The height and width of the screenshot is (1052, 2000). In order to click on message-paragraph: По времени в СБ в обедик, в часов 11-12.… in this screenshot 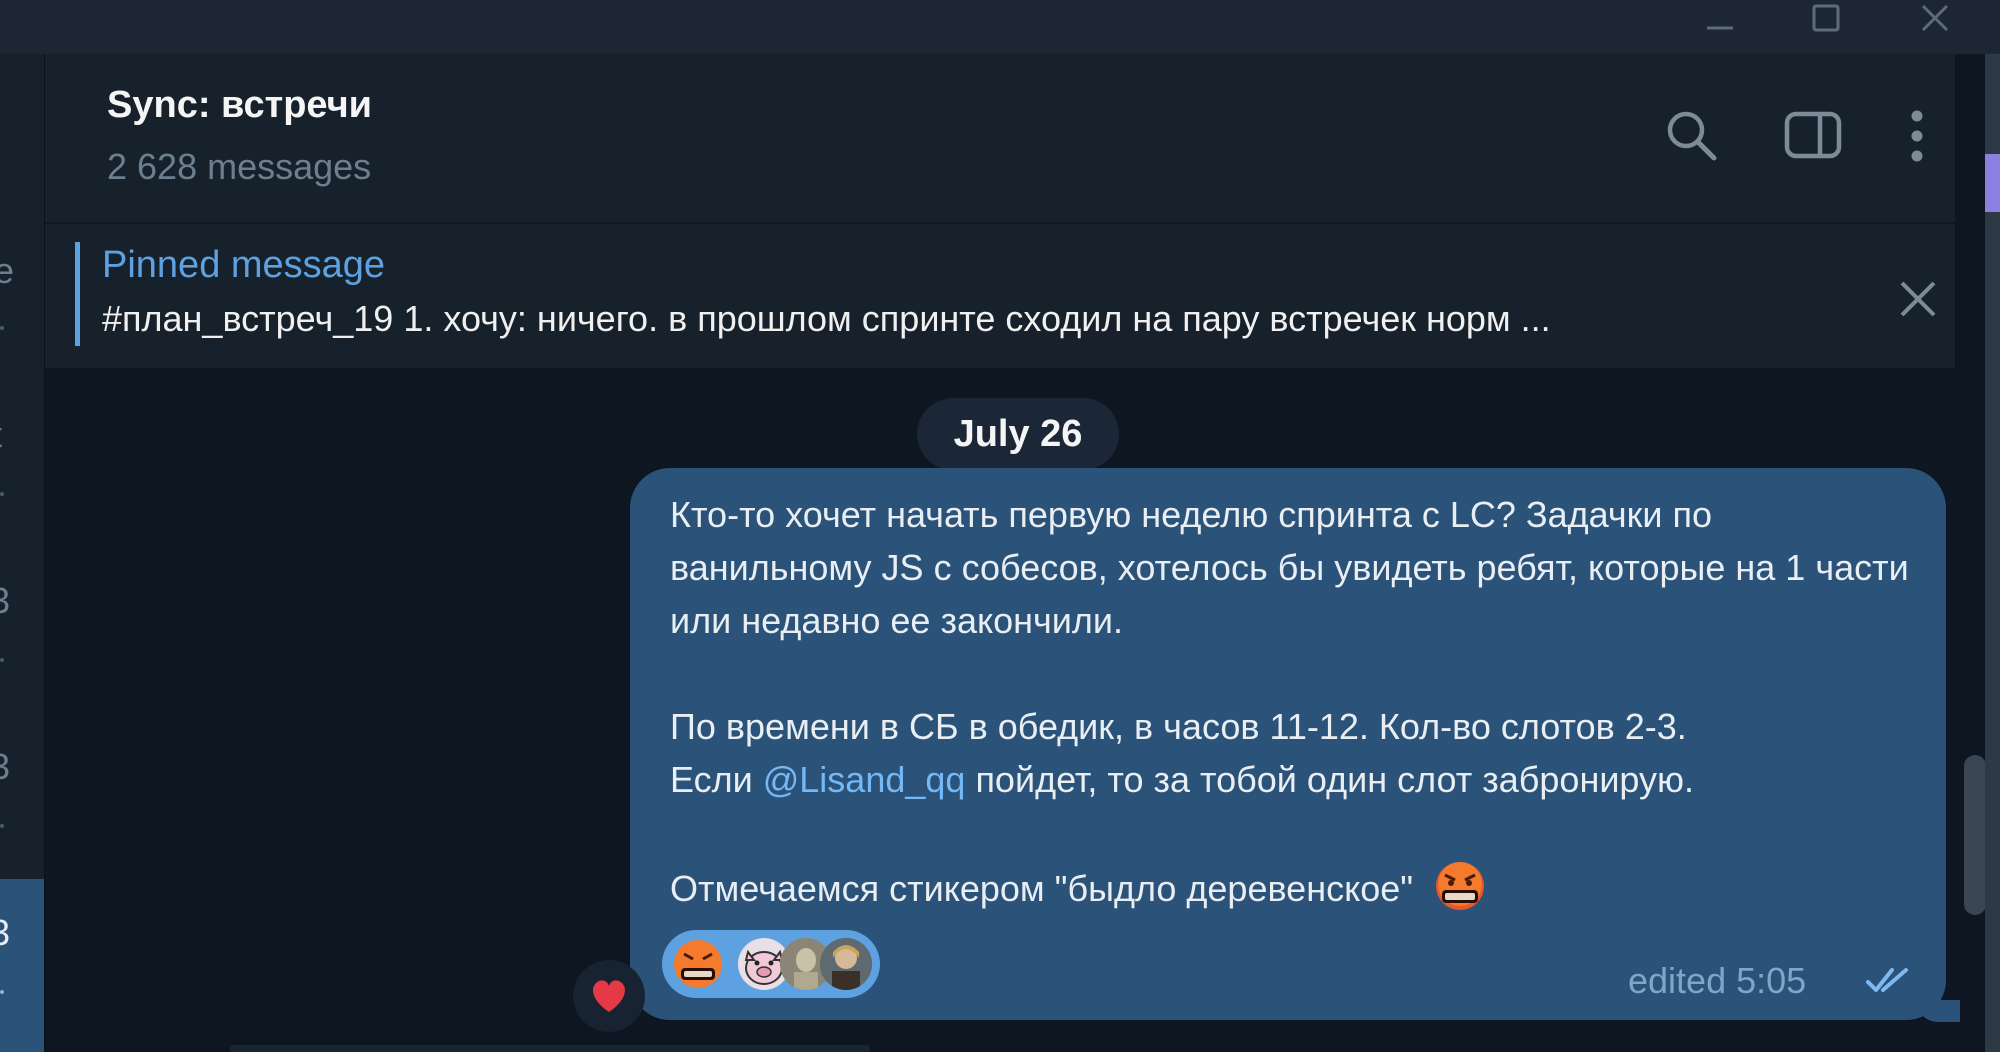, I will do `click(1178, 726)`.